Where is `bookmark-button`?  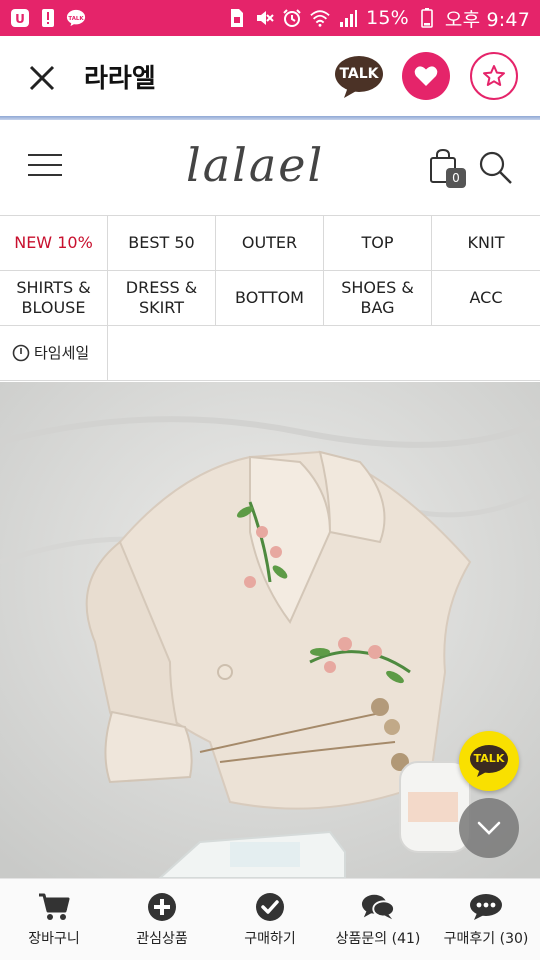 bookmark-button is located at coordinates (494, 76).